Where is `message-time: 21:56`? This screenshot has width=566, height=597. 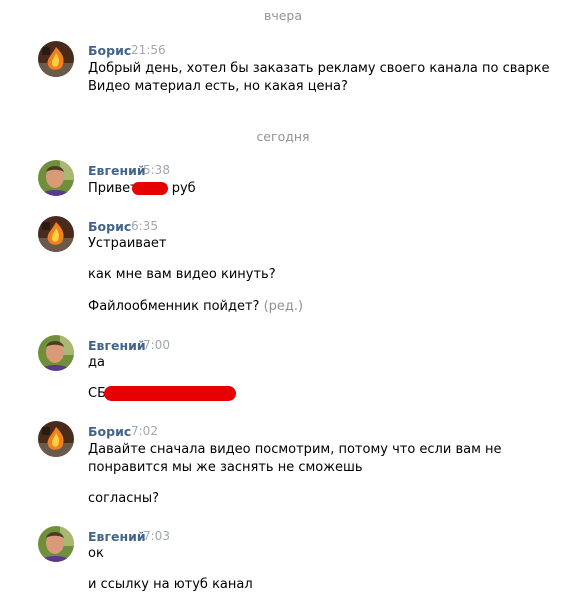
message-time: 21:56 is located at coordinates (148, 50).